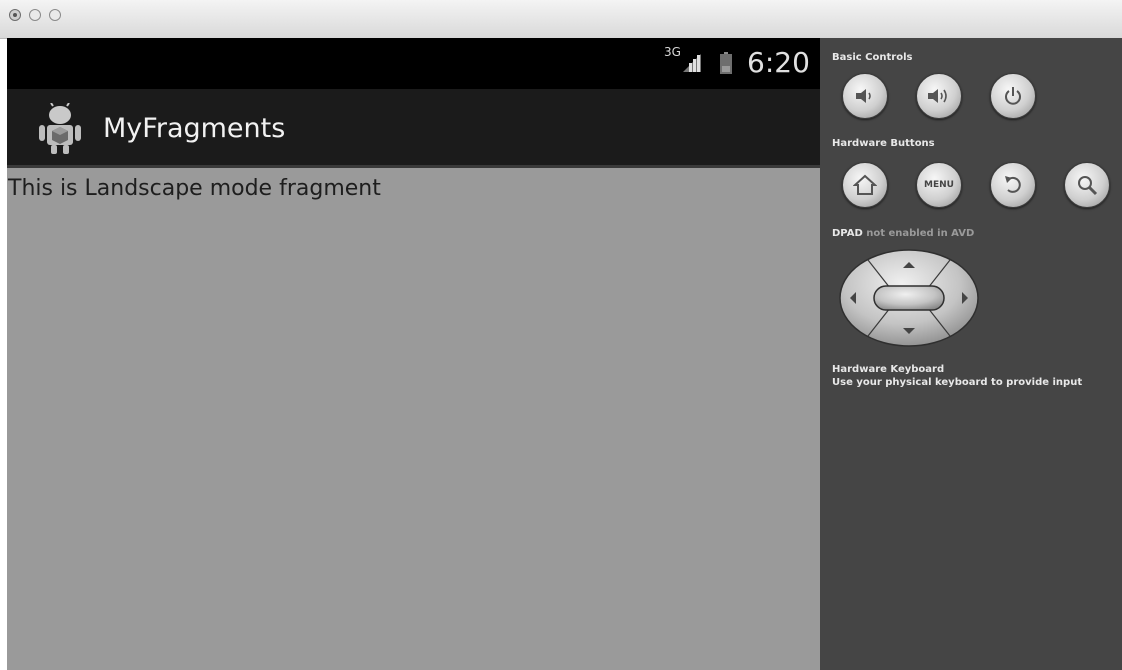 This screenshot has width=1122, height=670. I want to click on volume-up-icon, so click(937, 96).